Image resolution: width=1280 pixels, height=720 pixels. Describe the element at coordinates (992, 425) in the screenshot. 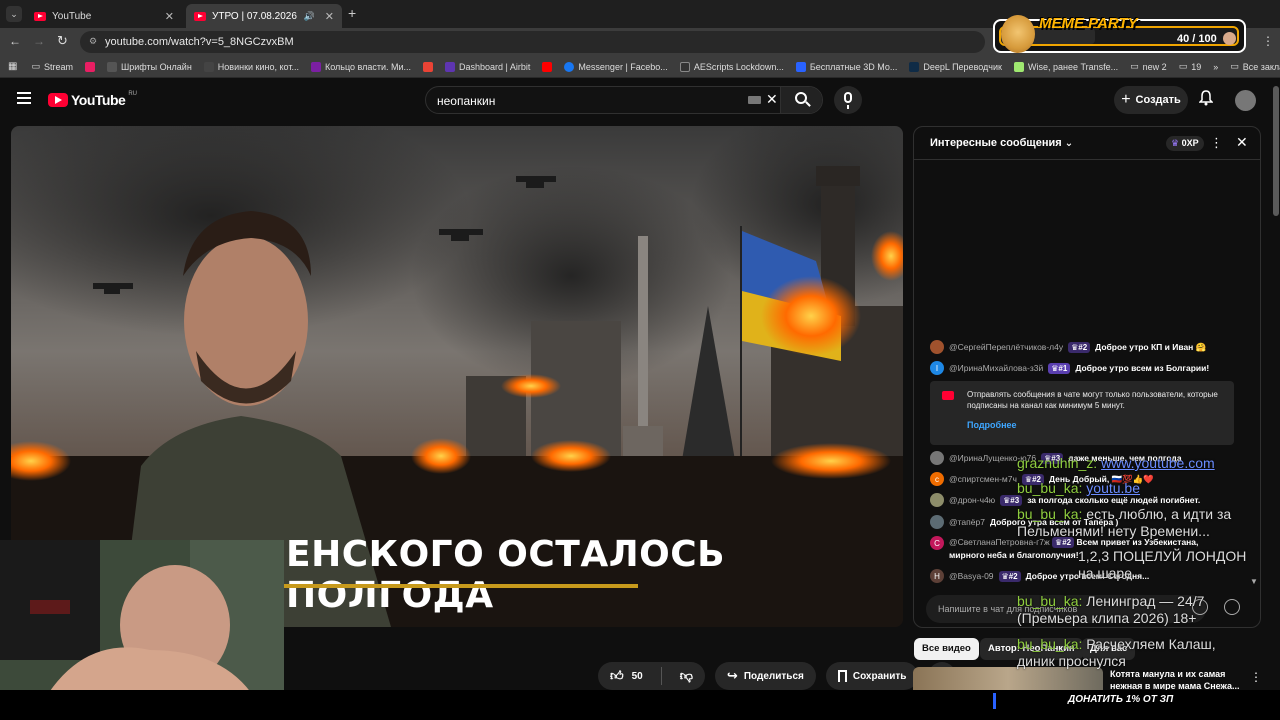

I see `notice-learn-more-link: Подробнее` at that location.